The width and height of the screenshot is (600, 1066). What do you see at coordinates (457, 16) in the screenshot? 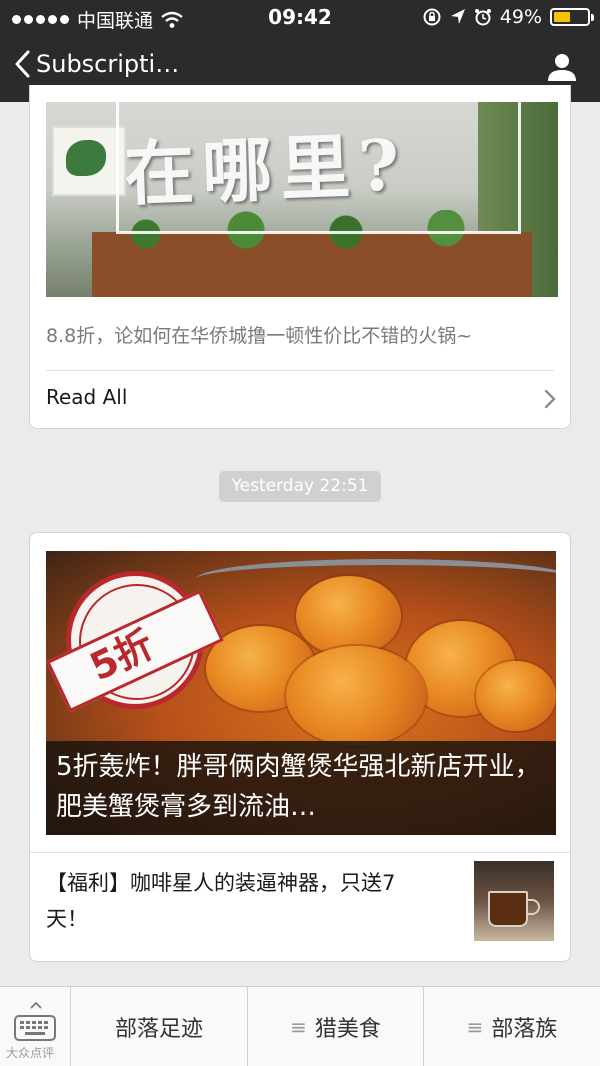
I see `location-arrow-icon` at bounding box center [457, 16].